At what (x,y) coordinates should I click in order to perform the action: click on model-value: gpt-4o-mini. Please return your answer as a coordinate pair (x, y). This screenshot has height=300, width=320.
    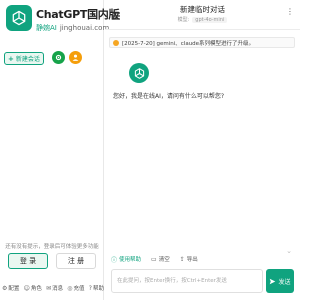
    Looking at the image, I should click on (210, 20).